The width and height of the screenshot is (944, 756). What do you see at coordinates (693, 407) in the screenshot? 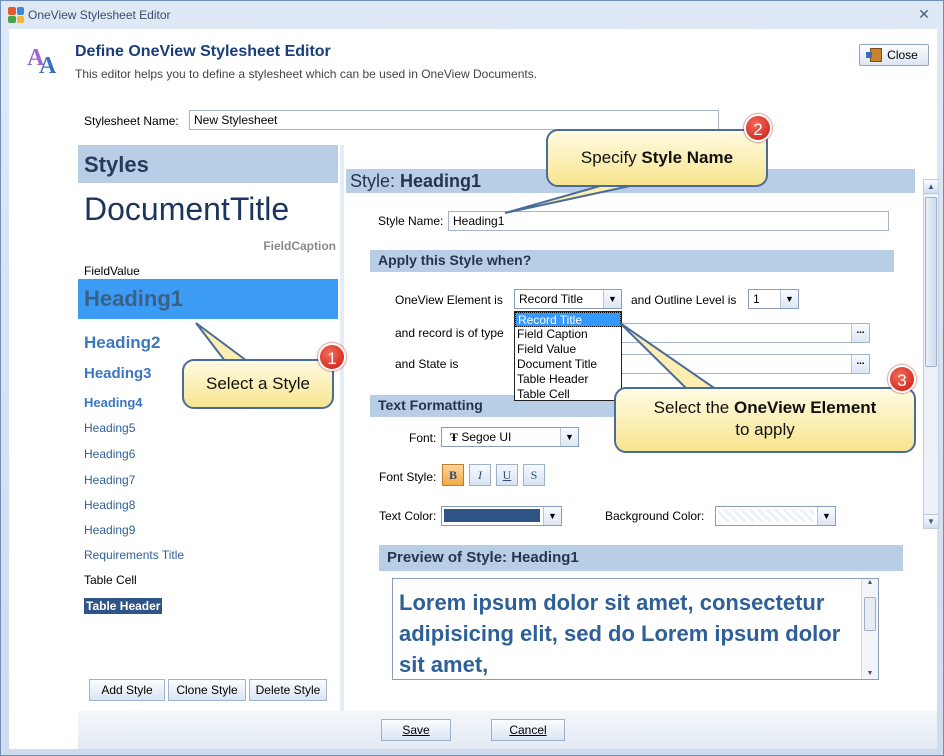
I see `callout-3-prefix: Select the` at bounding box center [693, 407].